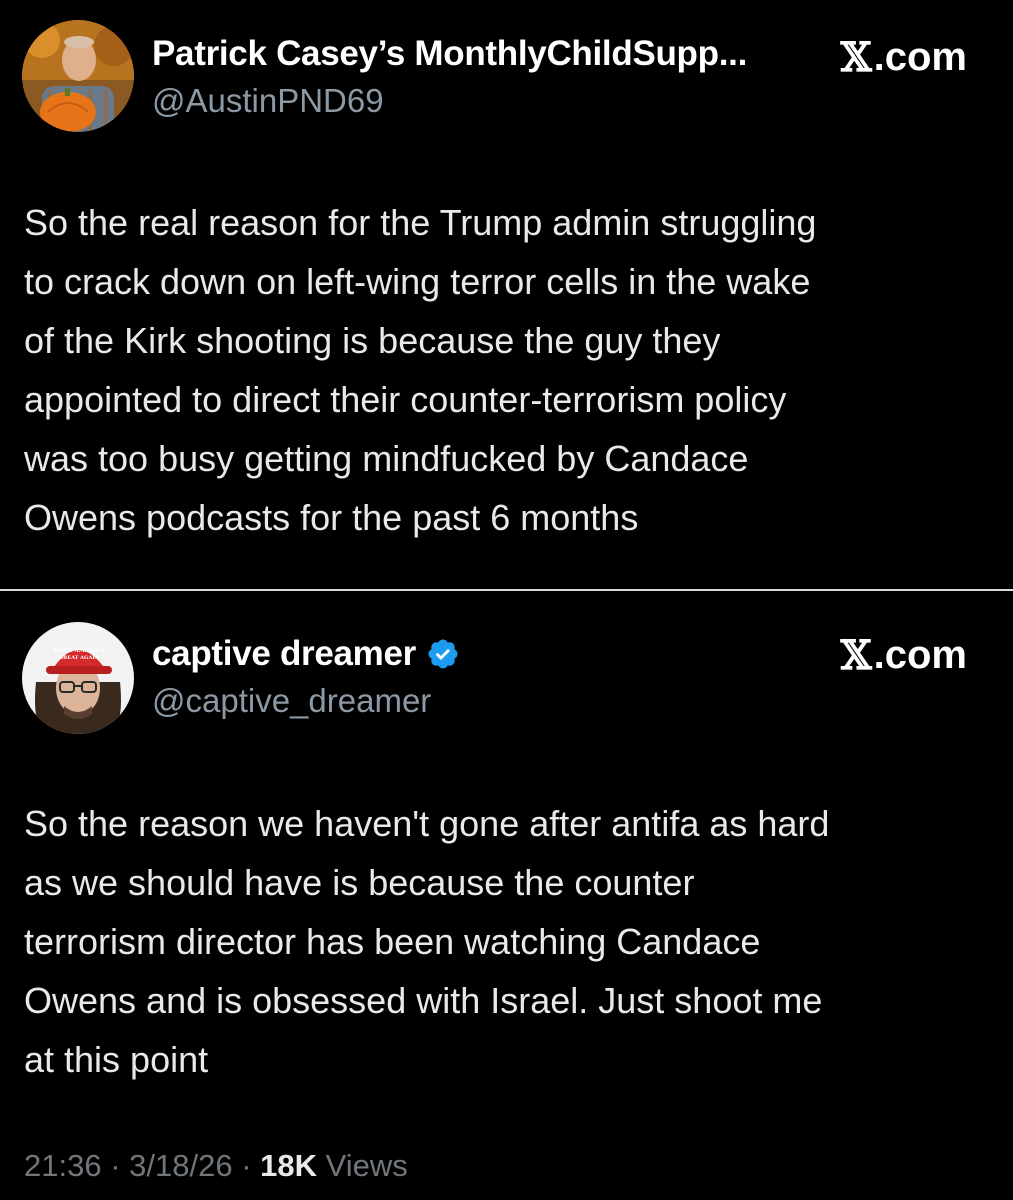  I want to click on handle: @captive_dreamer, so click(291, 701).